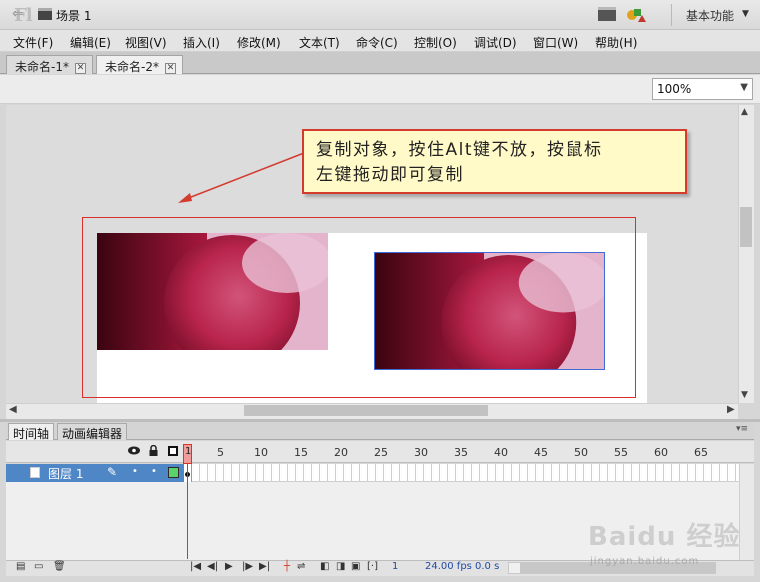 Image resolution: width=760 pixels, height=582 pixels. I want to click on go-to-first-frame-icon: |◀, so click(195, 566).